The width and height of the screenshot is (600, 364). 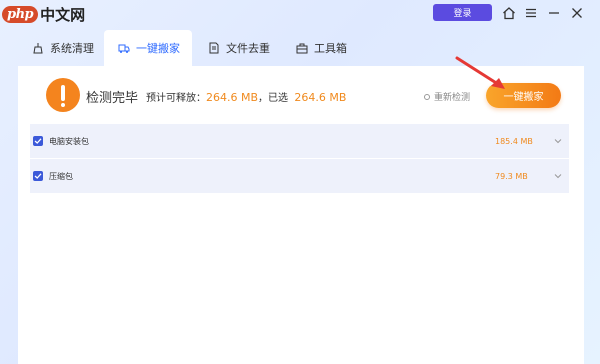 I want to click on logo-text: 中文网, so click(x=63, y=14).